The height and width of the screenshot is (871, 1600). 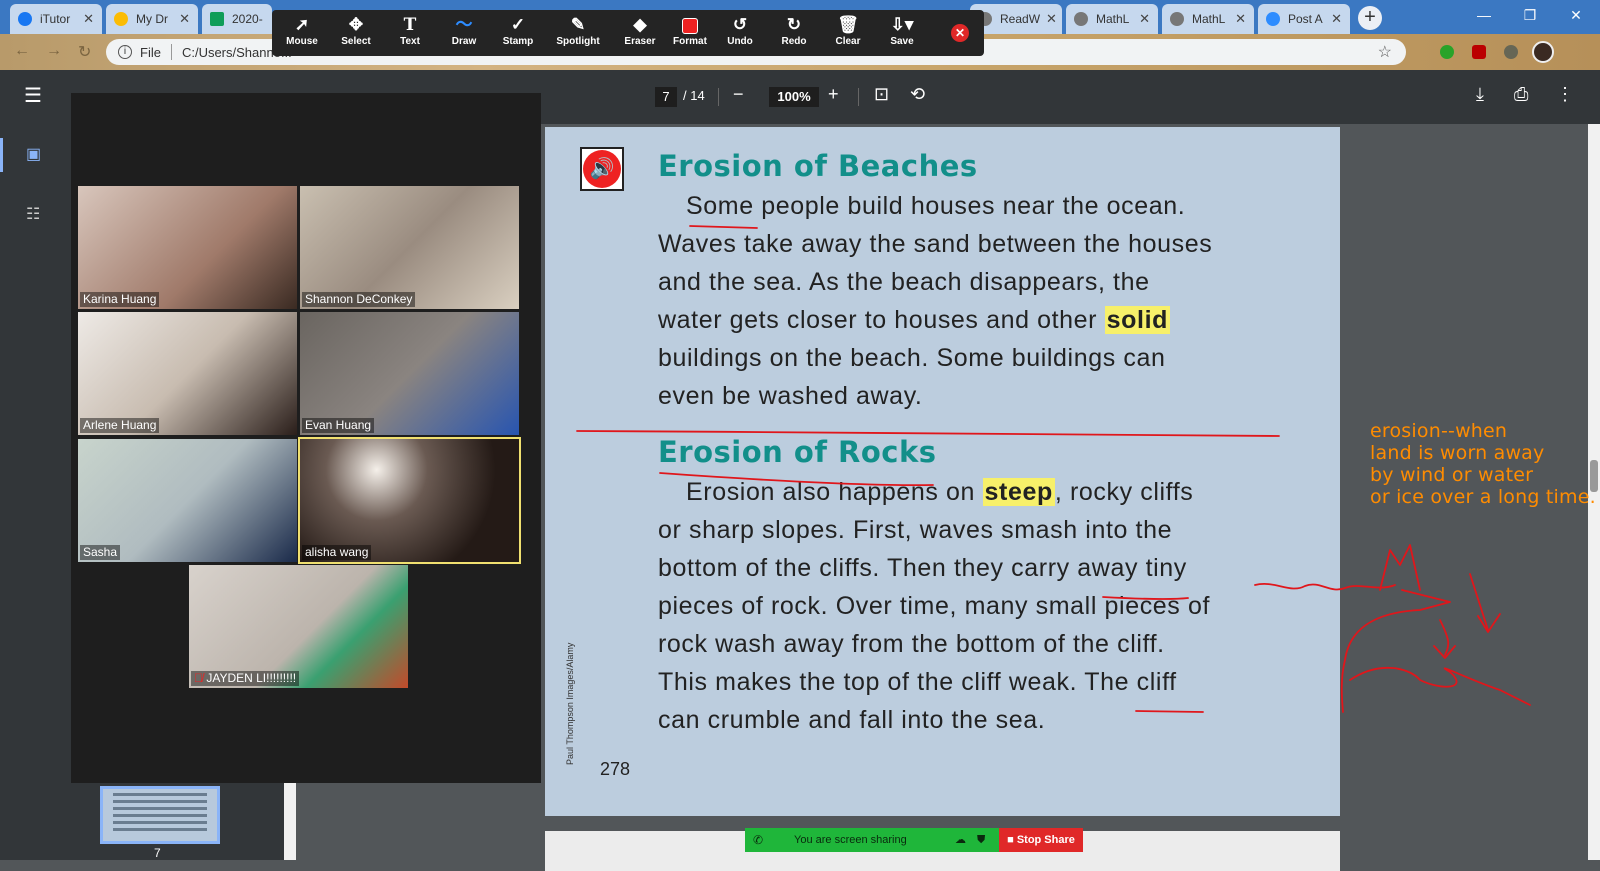 I want to click on zoom-icon, so click(x=1273, y=19).